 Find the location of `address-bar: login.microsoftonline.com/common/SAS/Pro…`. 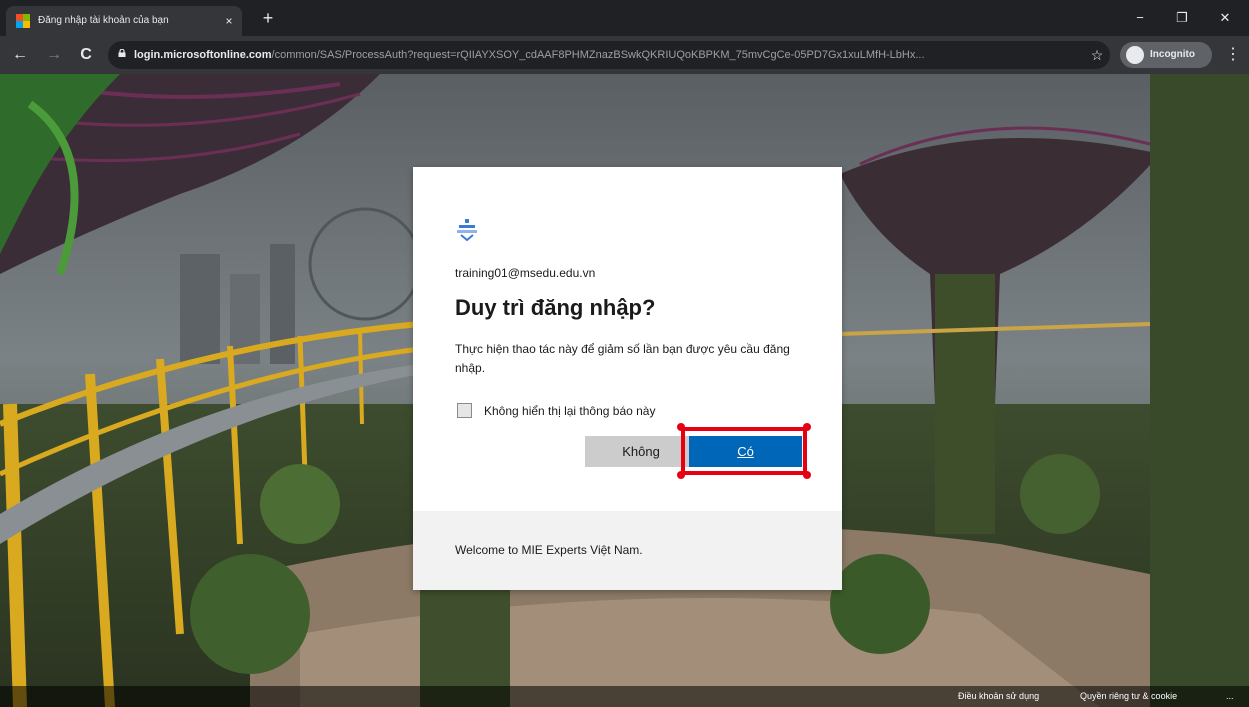

address-bar: login.microsoftonline.com/common/SAS/Pro… is located at coordinates (609, 55).